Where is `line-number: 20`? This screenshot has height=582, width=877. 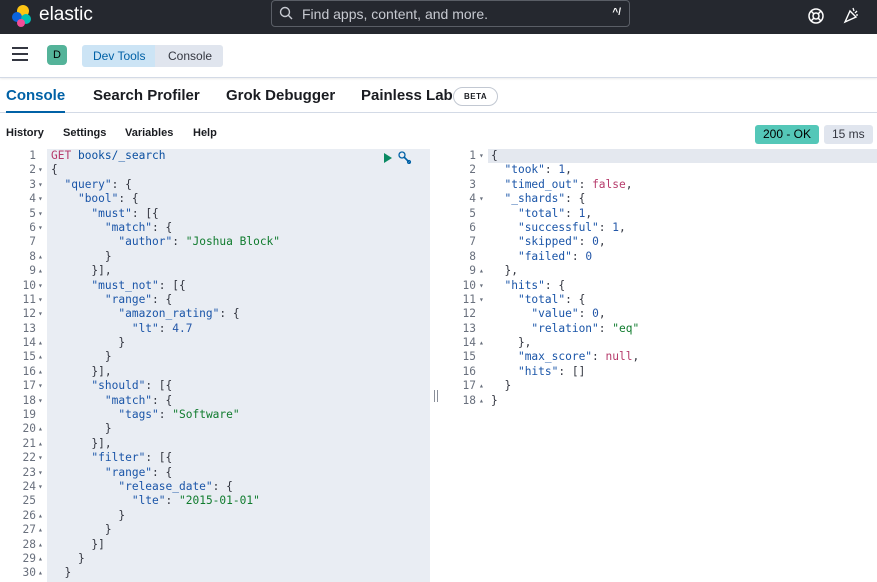
line-number: 20 is located at coordinates (29, 429).